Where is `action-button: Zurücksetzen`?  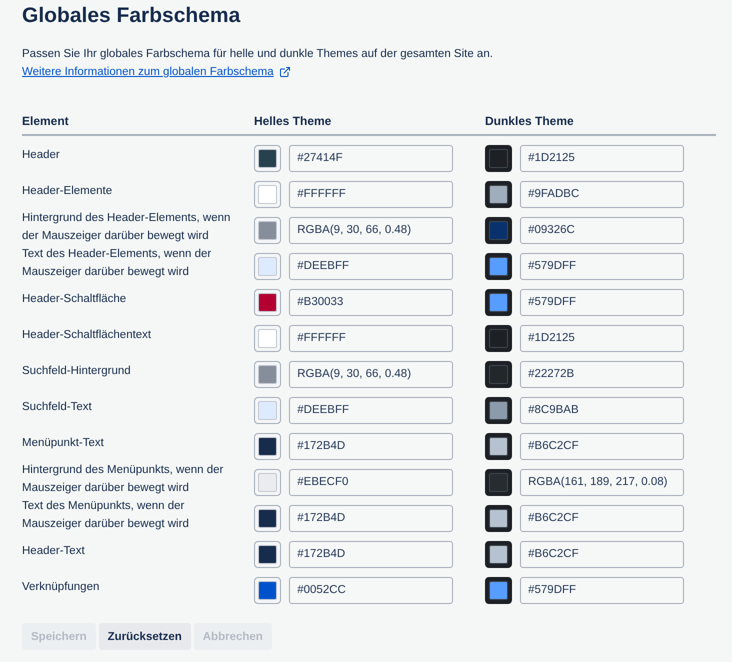 action-button: Zurücksetzen is located at coordinates (144, 636).